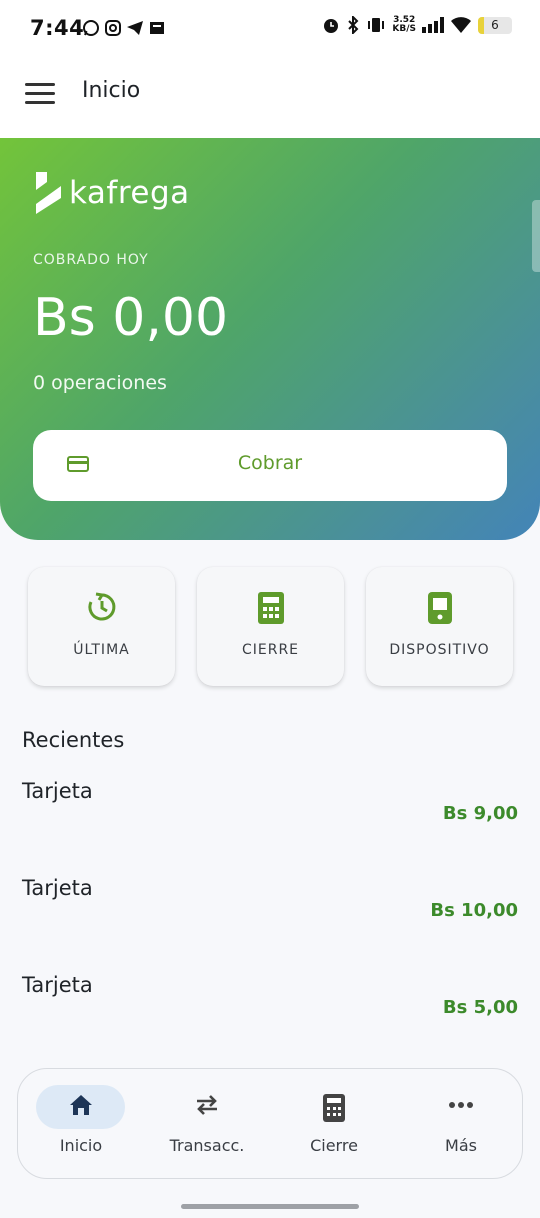 The width and height of the screenshot is (540, 1218). I want to click on brand-logo: kafrega, so click(111, 193).